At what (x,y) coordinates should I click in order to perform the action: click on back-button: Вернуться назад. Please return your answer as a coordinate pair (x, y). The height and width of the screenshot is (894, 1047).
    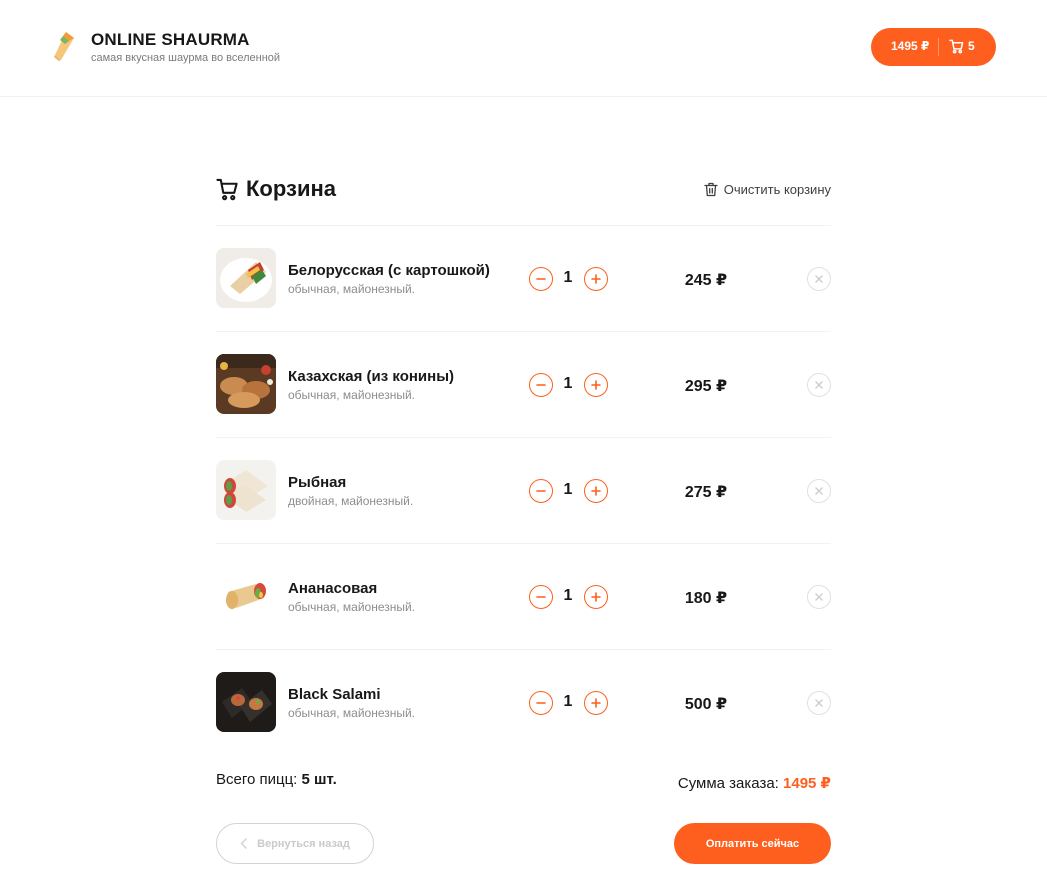
    Looking at the image, I should click on (295, 843).